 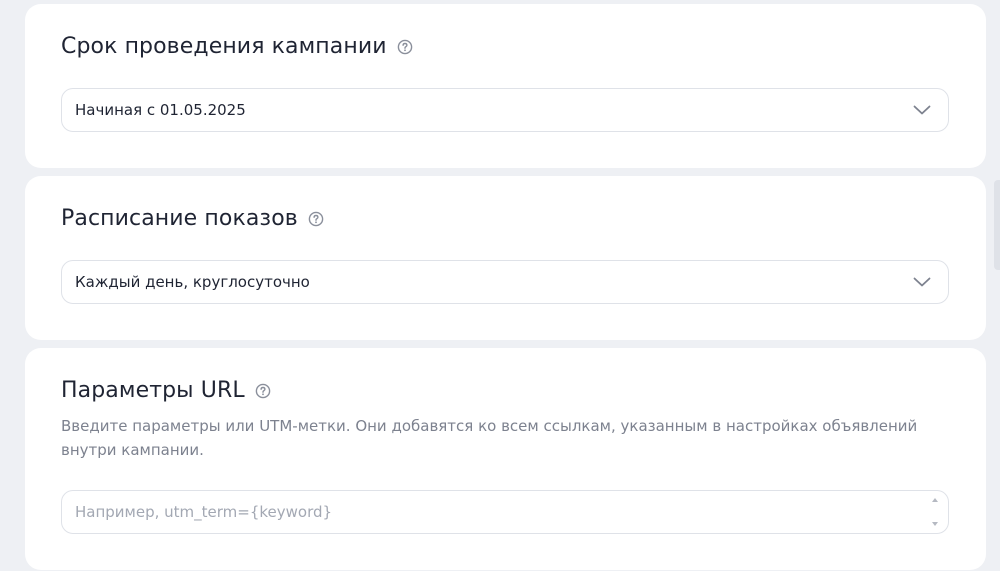 What do you see at coordinates (192, 282) in the screenshot?
I see `schedule-select-value: Каждый день, круглосуточно` at bounding box center [192, 282].